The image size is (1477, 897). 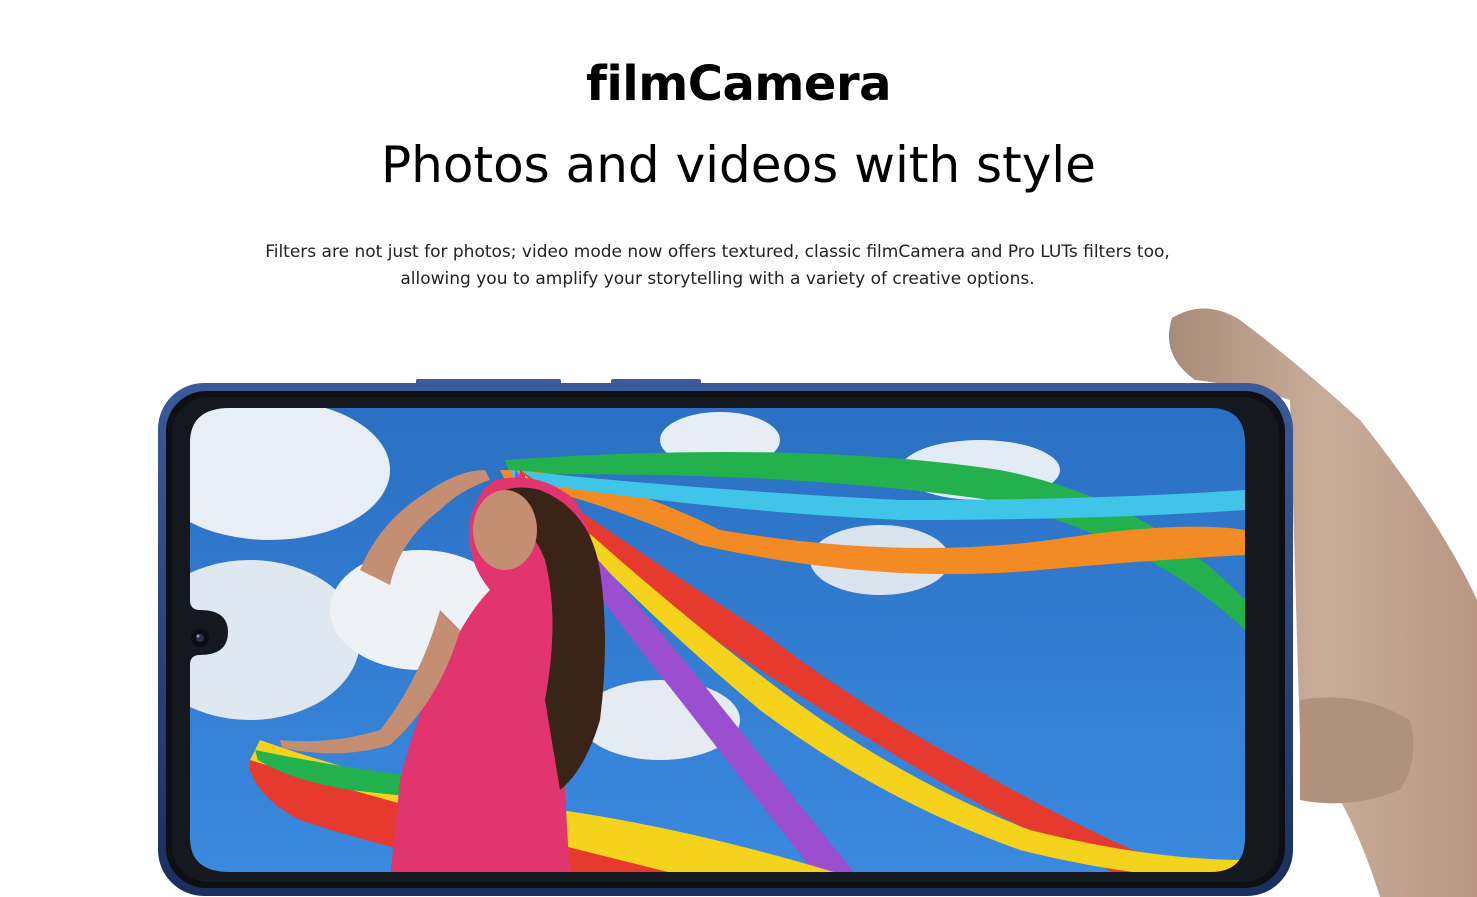 What do you see at coordinates (738, 165) in the screenshot?
I see `section-subtitle: Photos and videos with style` at bounding box center [738, 165].